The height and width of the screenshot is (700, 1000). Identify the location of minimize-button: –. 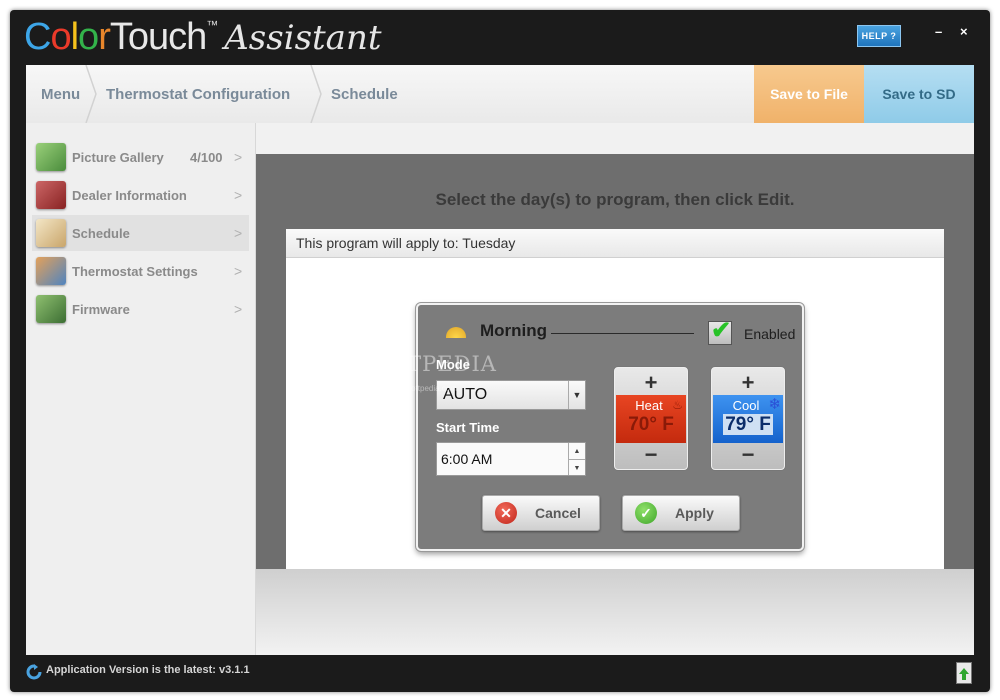
(938, 31).